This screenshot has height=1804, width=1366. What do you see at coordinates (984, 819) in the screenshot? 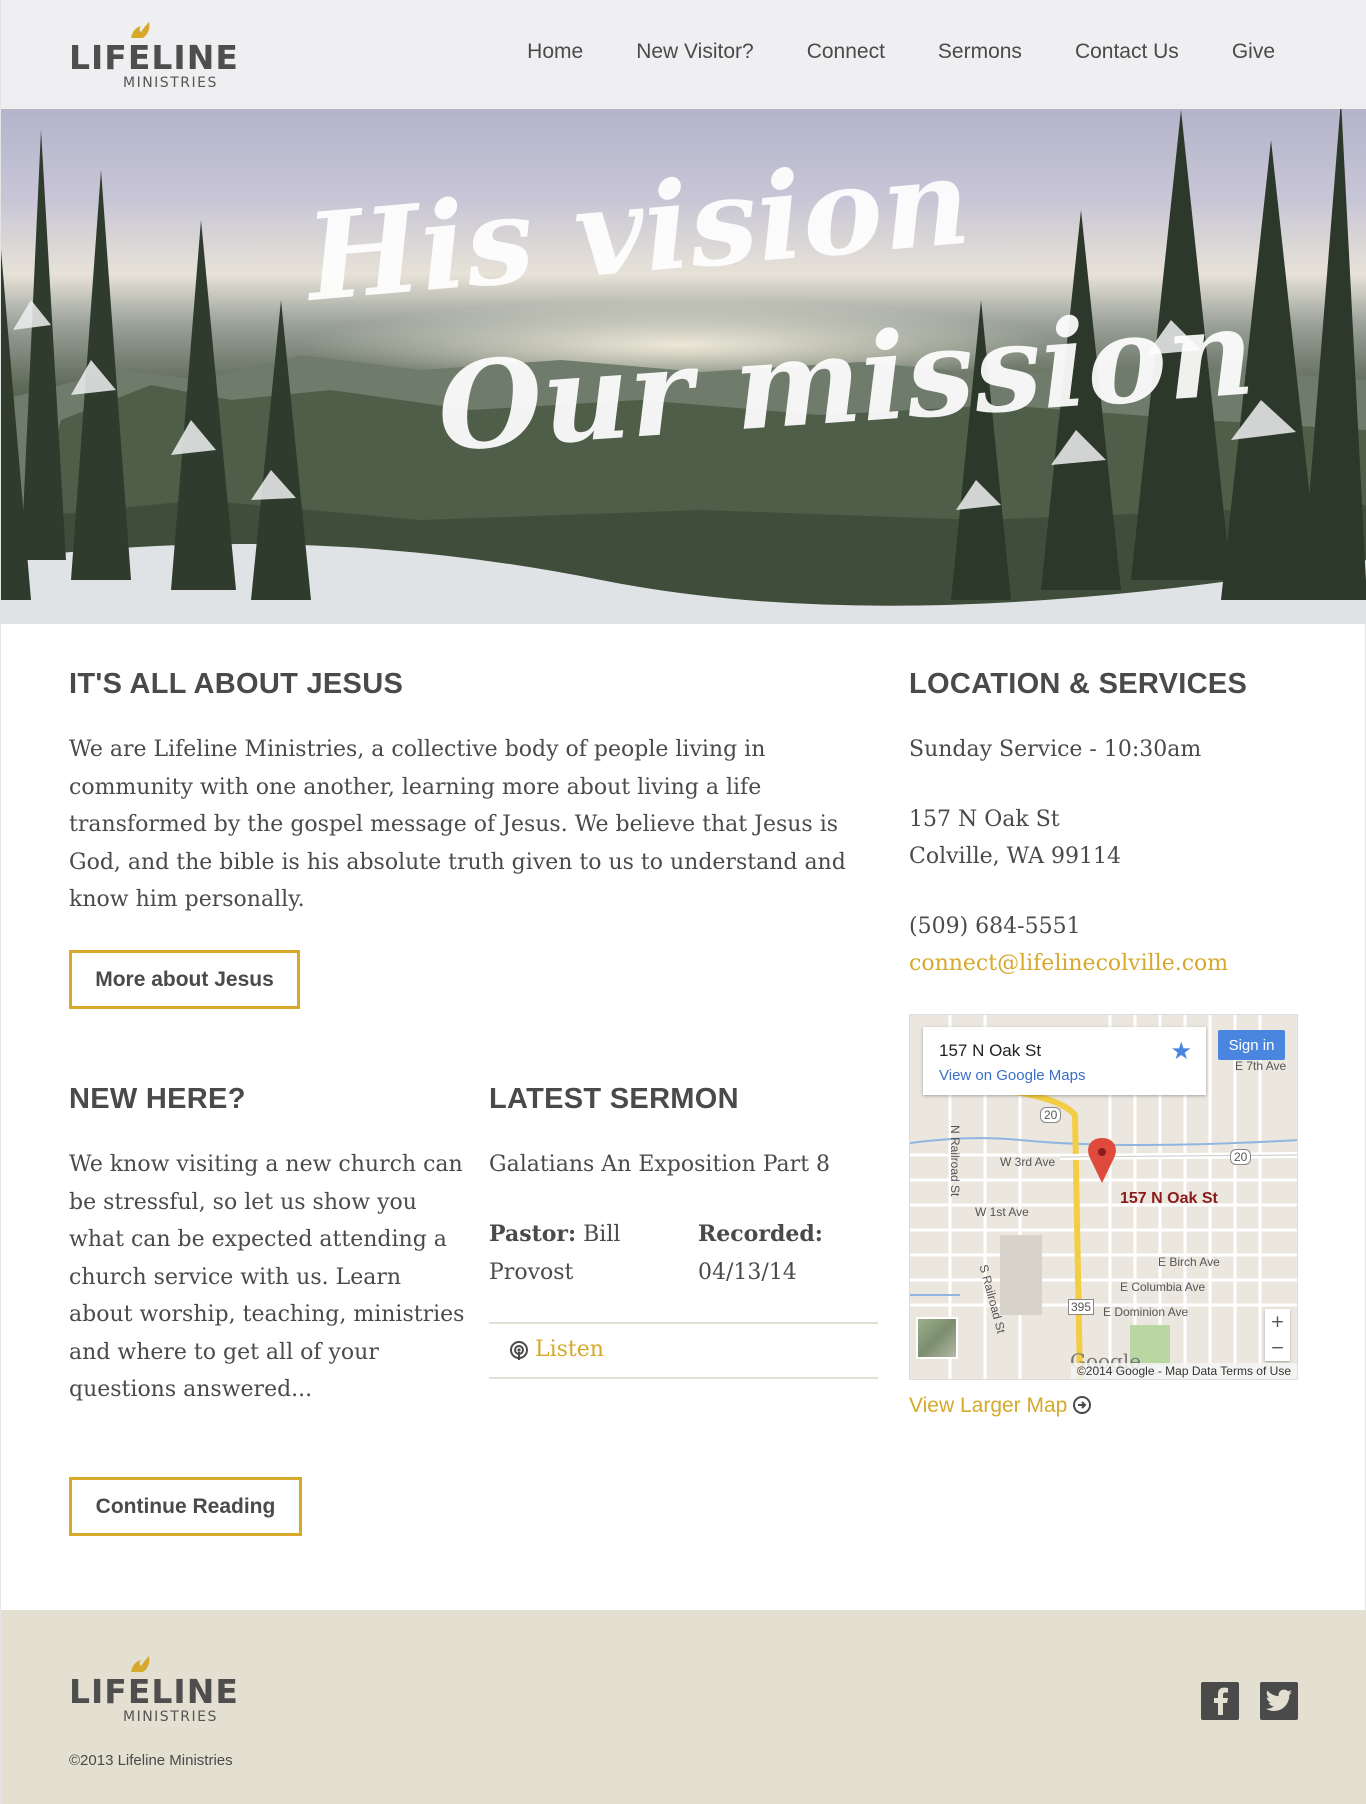
I see `address-street: 157 N Oak St` at bounding box center [984, 819].